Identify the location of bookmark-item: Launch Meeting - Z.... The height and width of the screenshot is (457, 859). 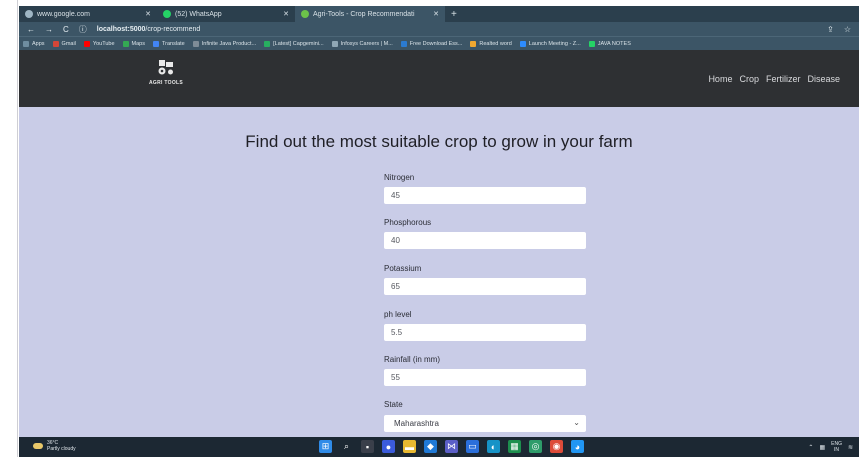
(550, 43).